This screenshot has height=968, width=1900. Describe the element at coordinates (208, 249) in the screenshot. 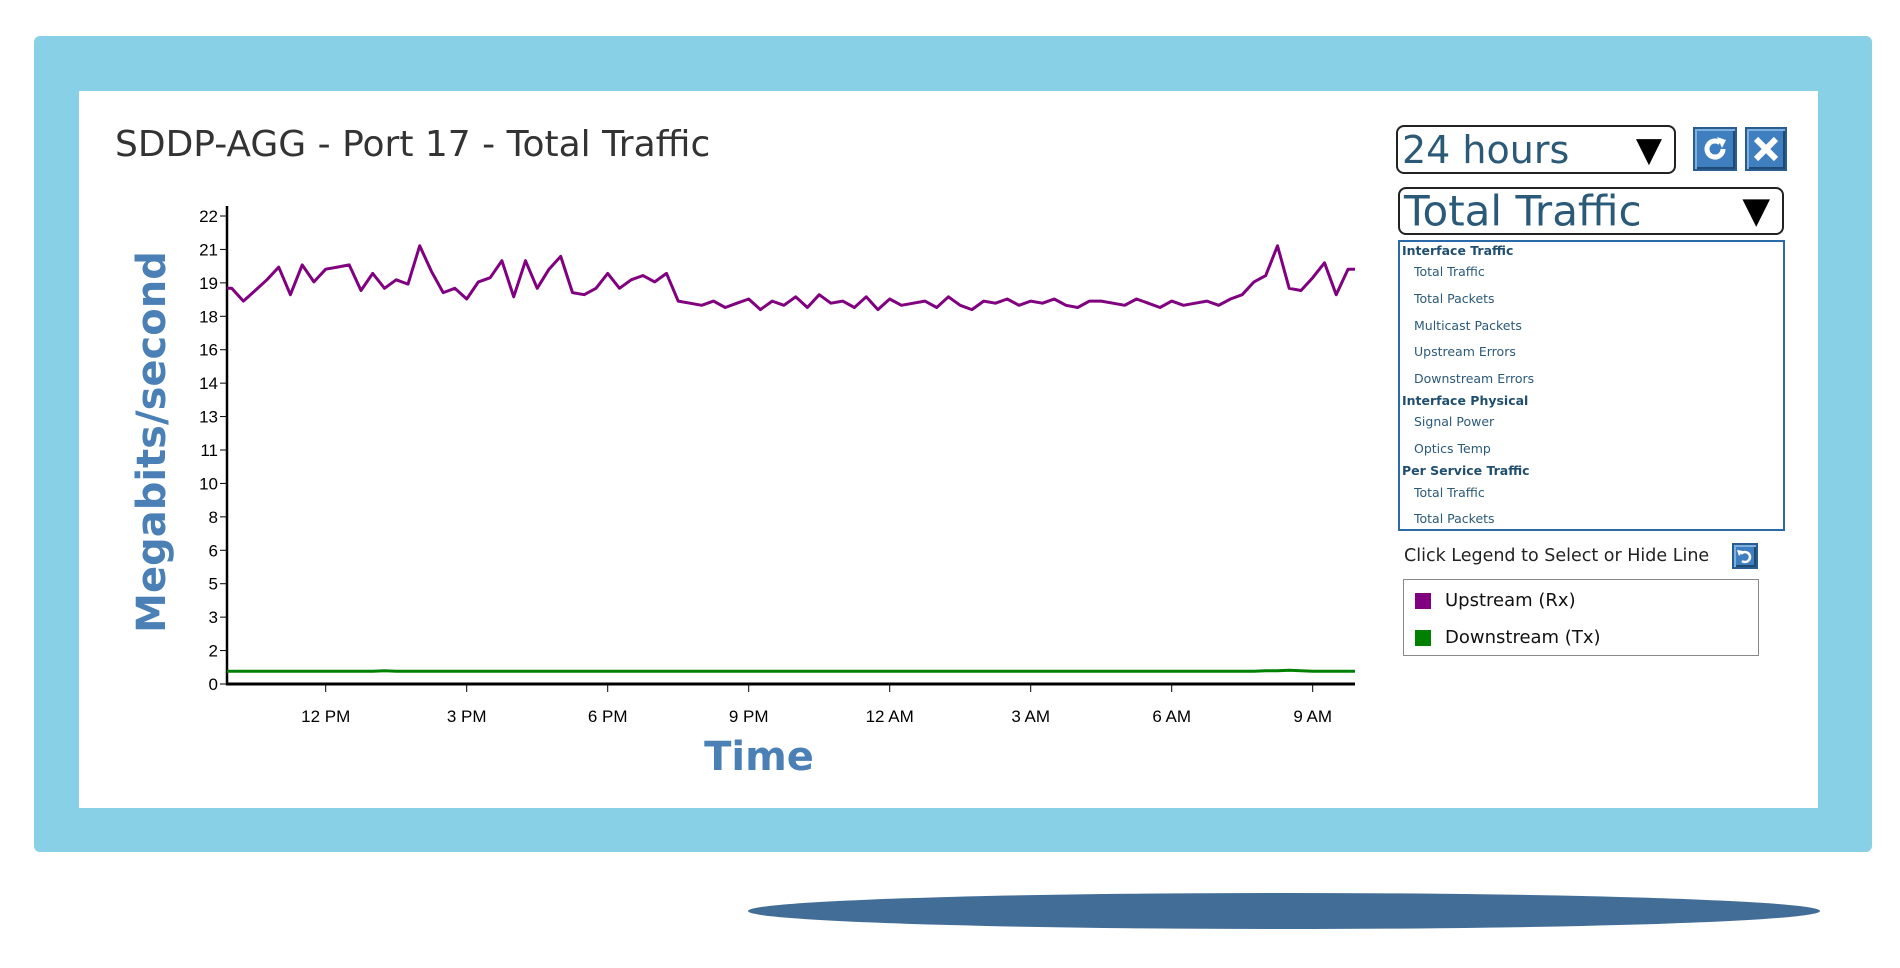

I see `y-tick-label: 21` at that location.